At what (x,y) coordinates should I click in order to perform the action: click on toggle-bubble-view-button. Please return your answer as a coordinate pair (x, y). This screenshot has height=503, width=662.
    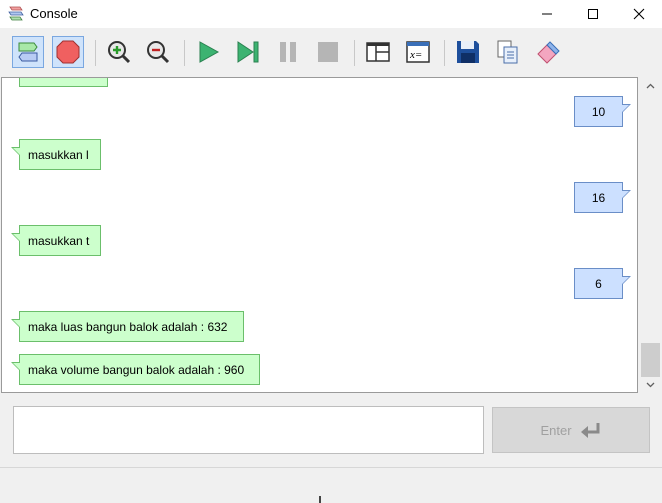
    Looking at the image, I should click on (28, 52).